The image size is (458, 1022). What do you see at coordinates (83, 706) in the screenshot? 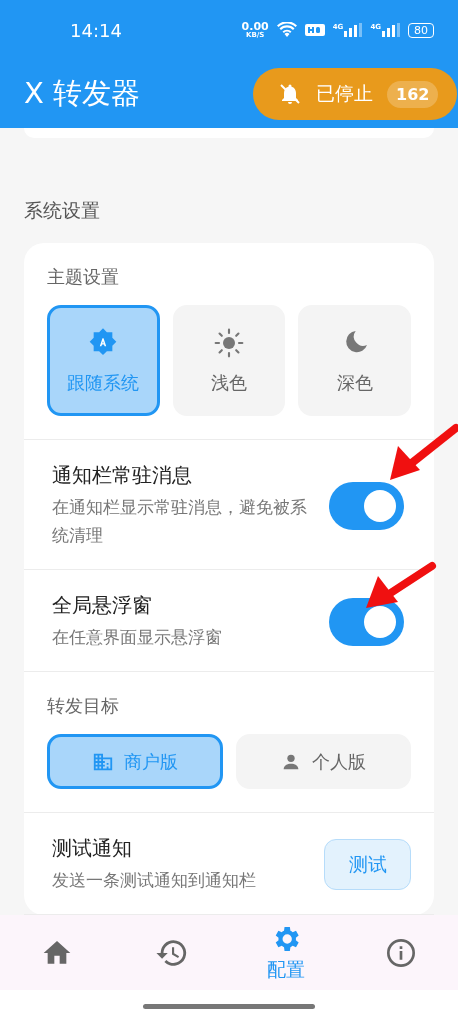
I see `target-label: 转发目标` at bounding box center [83, 706].